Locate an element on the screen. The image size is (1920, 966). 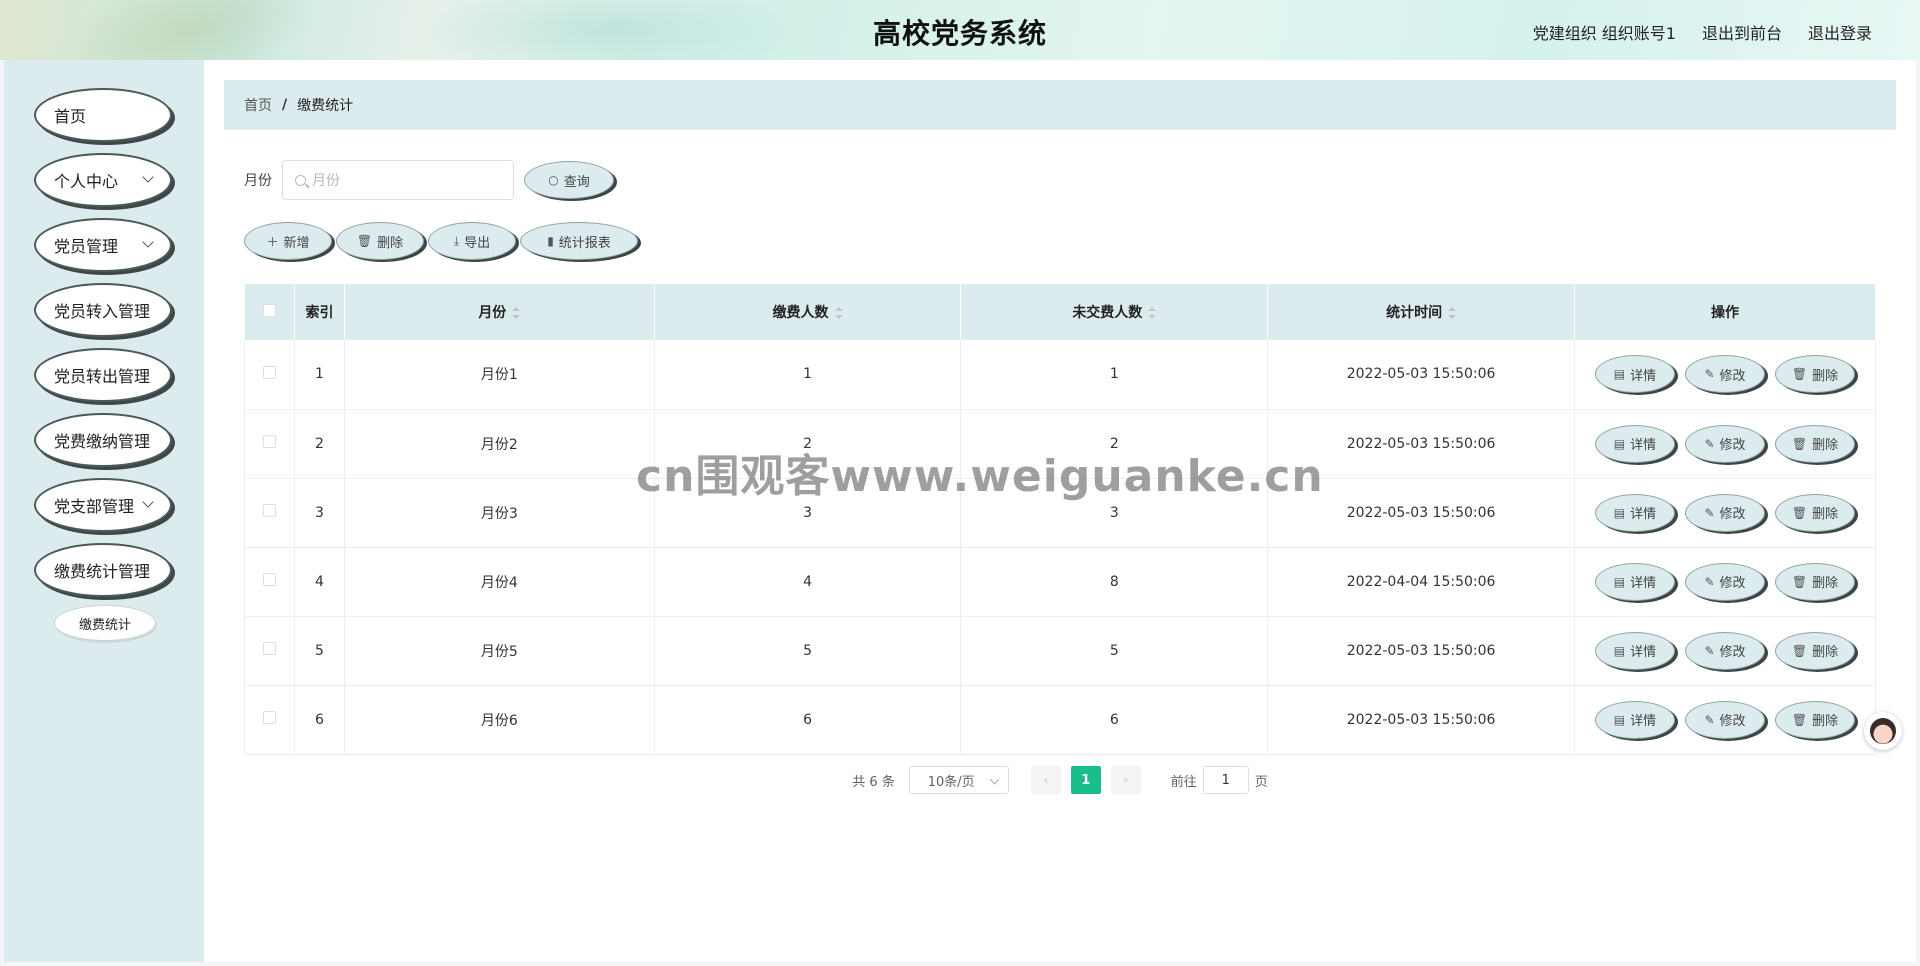
report-button: ▮ 统计报表 is located at coordinates (579, 241).